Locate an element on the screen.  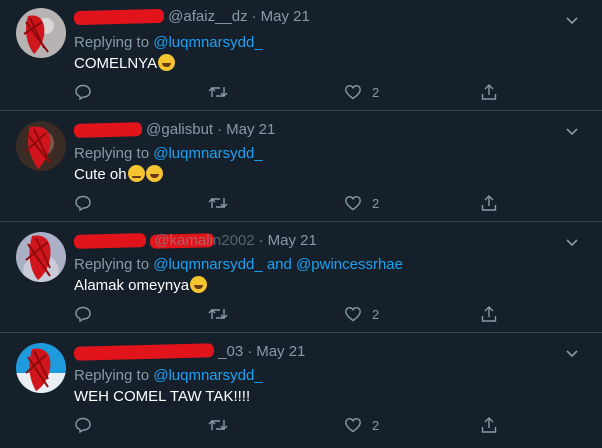
tweet-text: Cute oh is located at coordinates (118, 175).